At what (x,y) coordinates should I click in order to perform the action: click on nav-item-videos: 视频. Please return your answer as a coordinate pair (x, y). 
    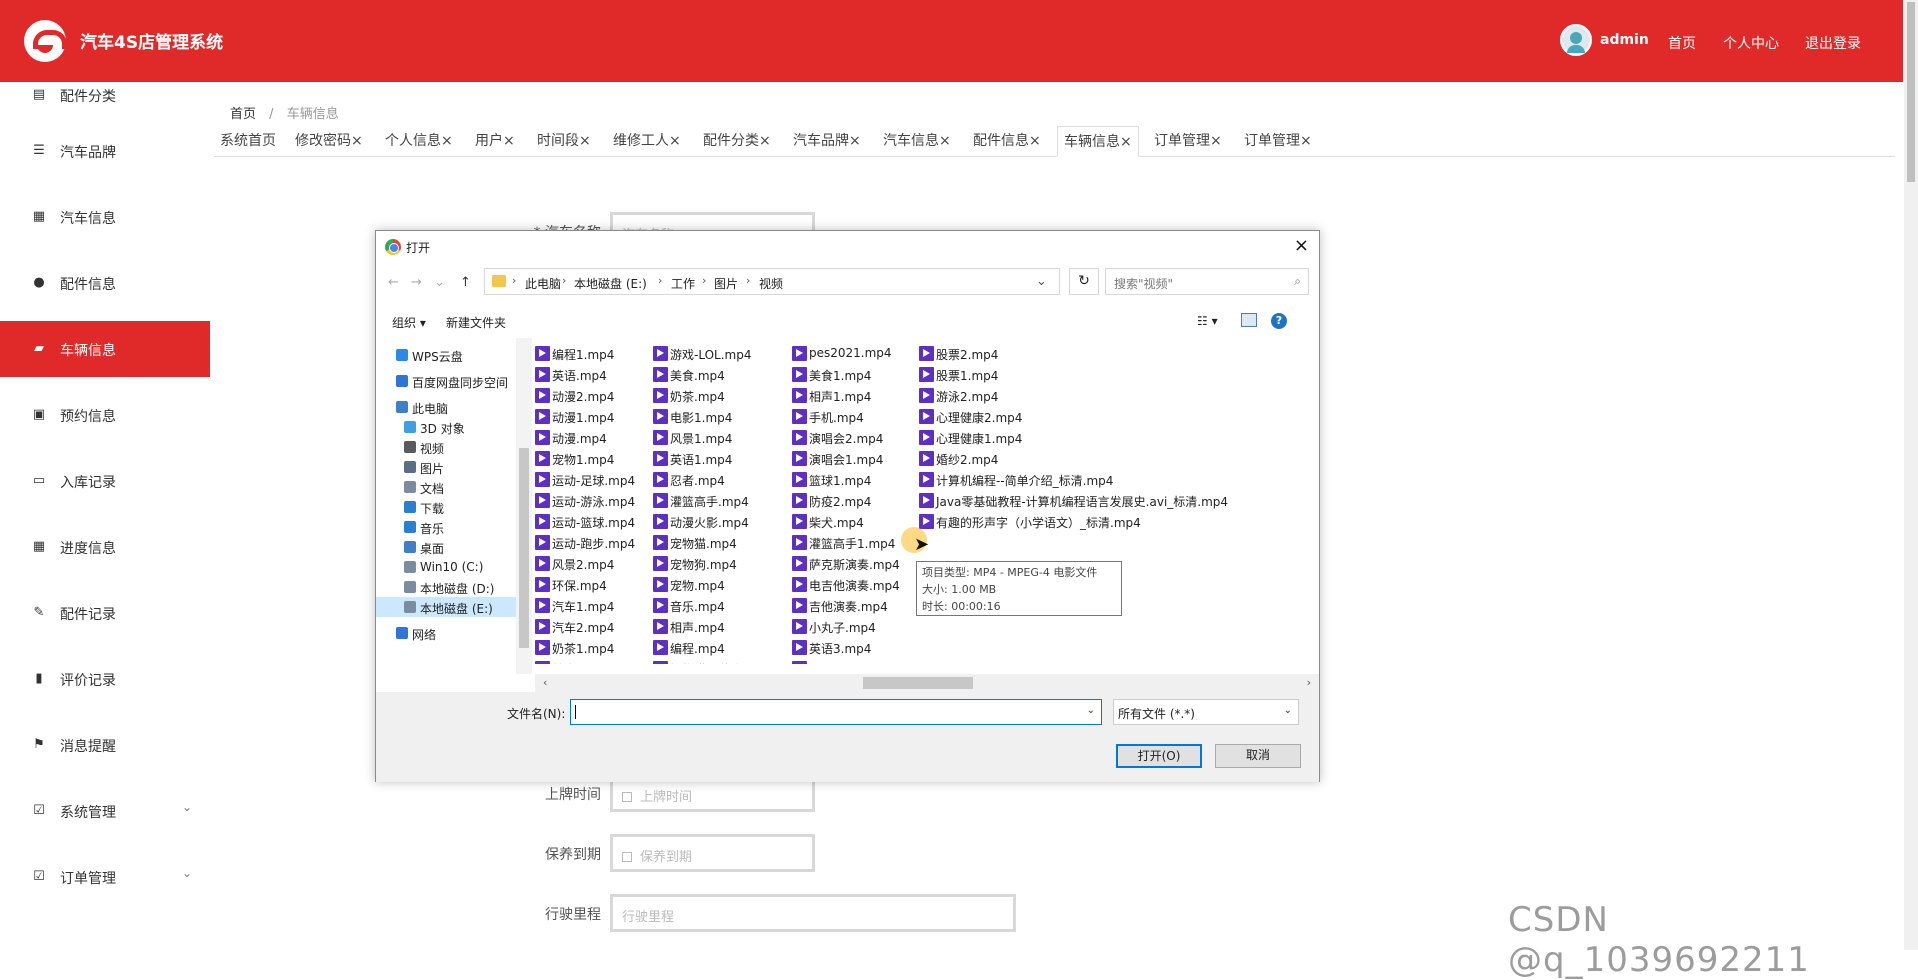
    Looking at the image, I should click on (446, 447).